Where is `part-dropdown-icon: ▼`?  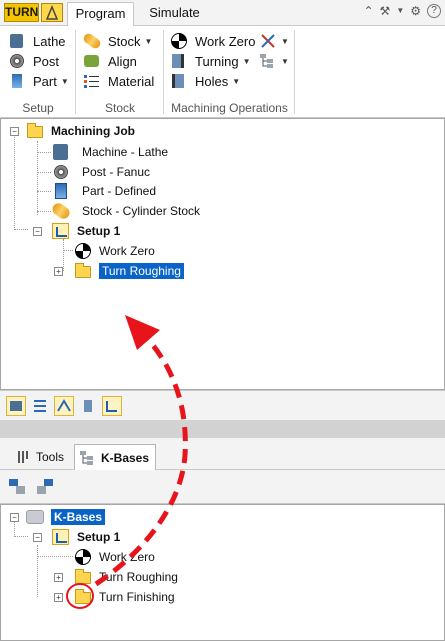
part-dropdown-icon: ▼ is located at coordinates (65, 81).